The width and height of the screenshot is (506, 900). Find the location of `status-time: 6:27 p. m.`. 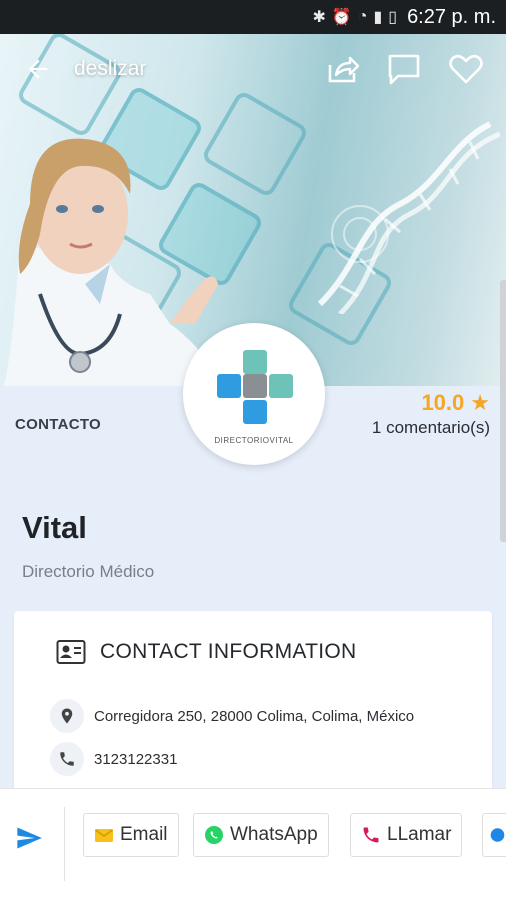

status-time: 6:27 p. m. is located at coordinates (451, 16).